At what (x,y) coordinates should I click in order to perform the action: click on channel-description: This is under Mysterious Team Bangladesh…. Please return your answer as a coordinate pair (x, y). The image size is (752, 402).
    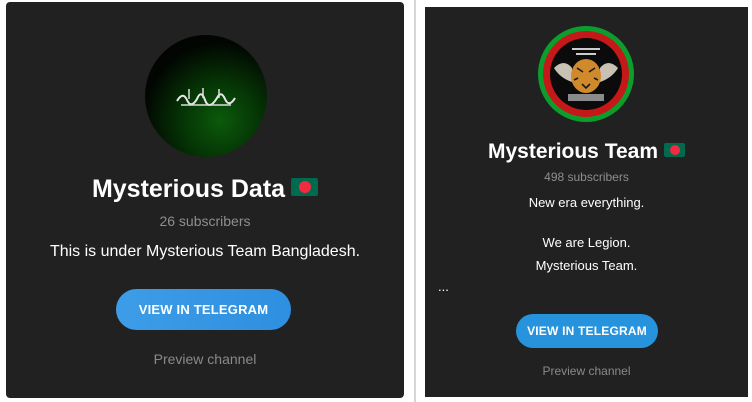
    Looking at the image, I should click on (205, 251).